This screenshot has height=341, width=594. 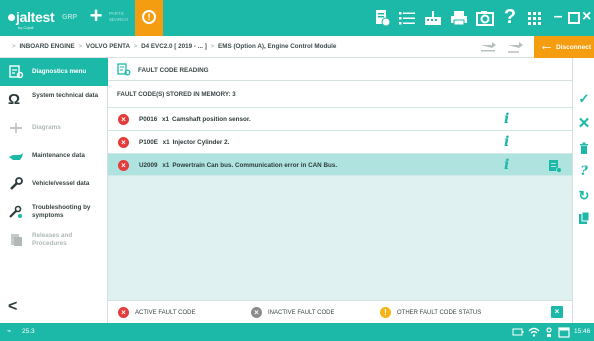 What do you see at coordinates (583, 124) in the screenshot?
I see `clear-icon: ✕` at bounding box center [583, 124].